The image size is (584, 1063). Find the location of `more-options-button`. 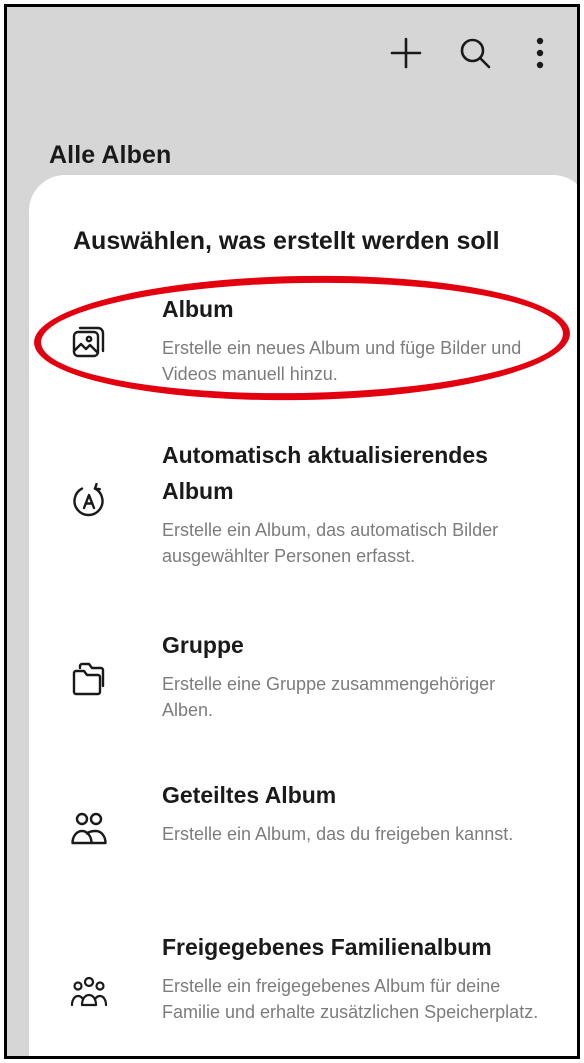

more-options-button is located at coordinates (540, 53).